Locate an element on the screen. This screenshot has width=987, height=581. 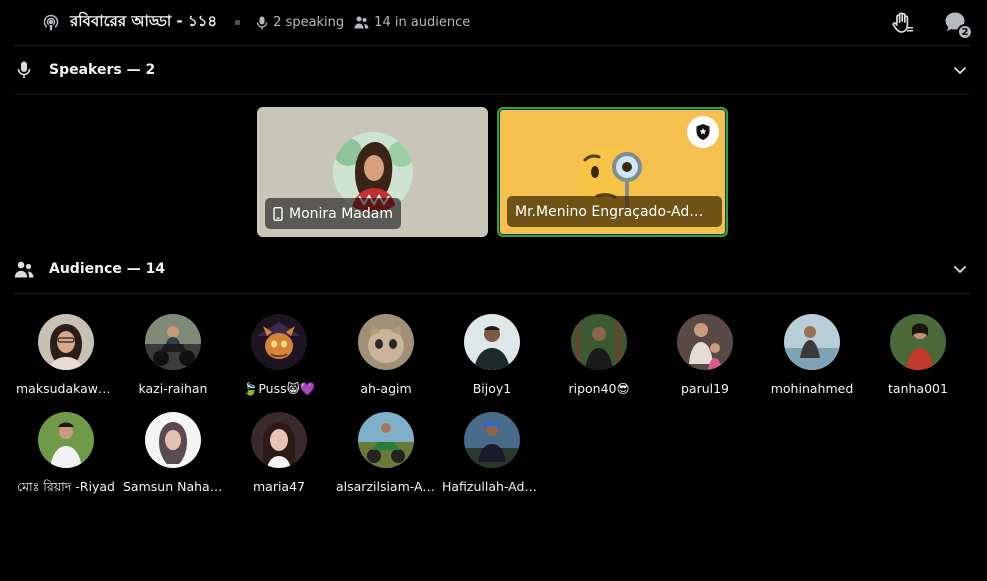
audience-member-name: mohinahmed is located at coordinates (812, 388).